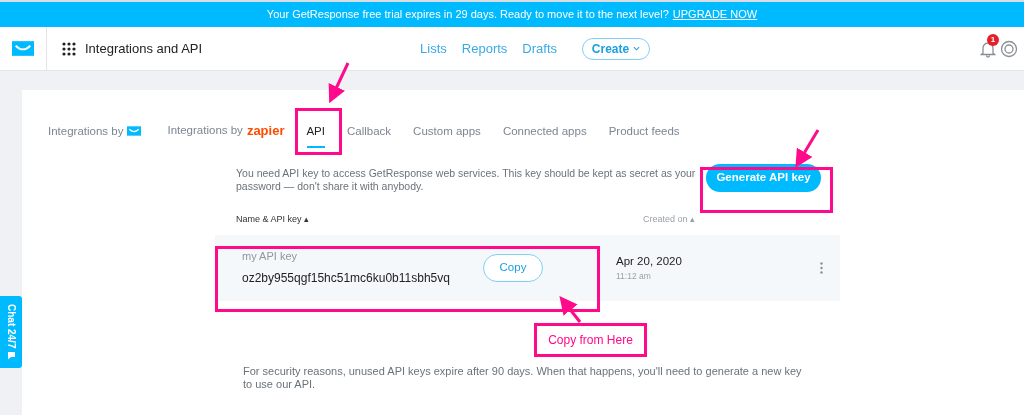 This screenshot has width=1024, height=415. I want to click on nav-link: Drafts, so click(540, 48).